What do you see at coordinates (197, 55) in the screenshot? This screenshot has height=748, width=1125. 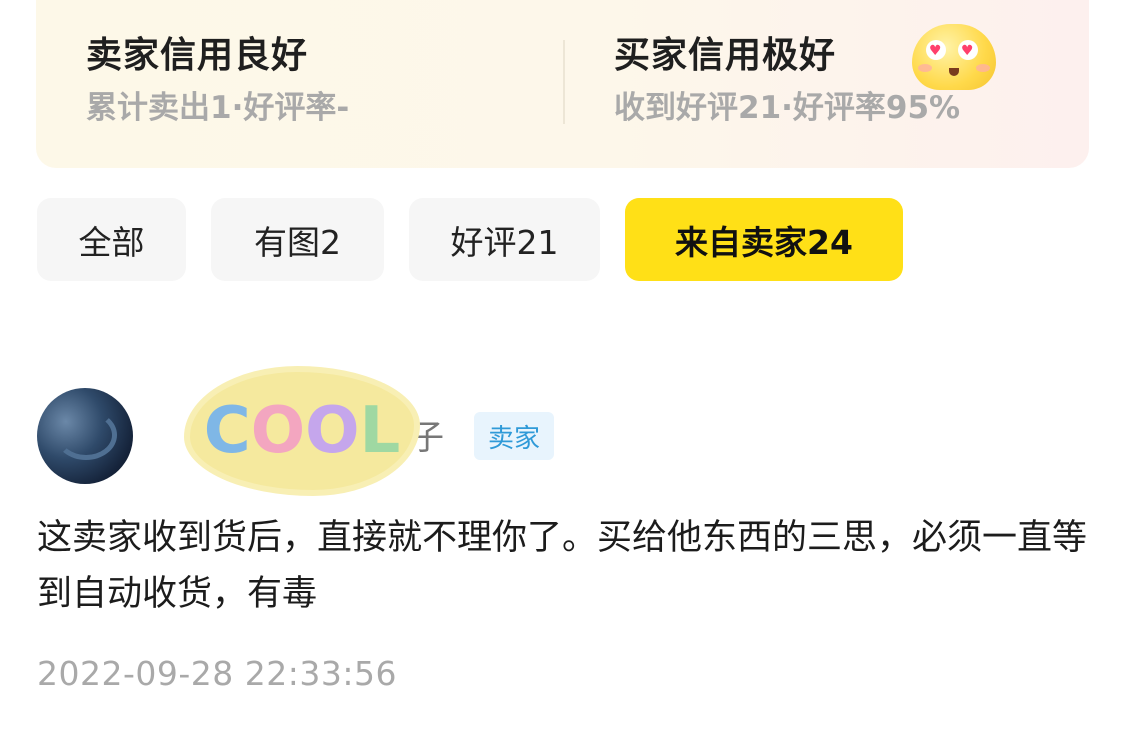 I see `seller-credit-title: 卖家信用良好` at bounding box center [197, 55].